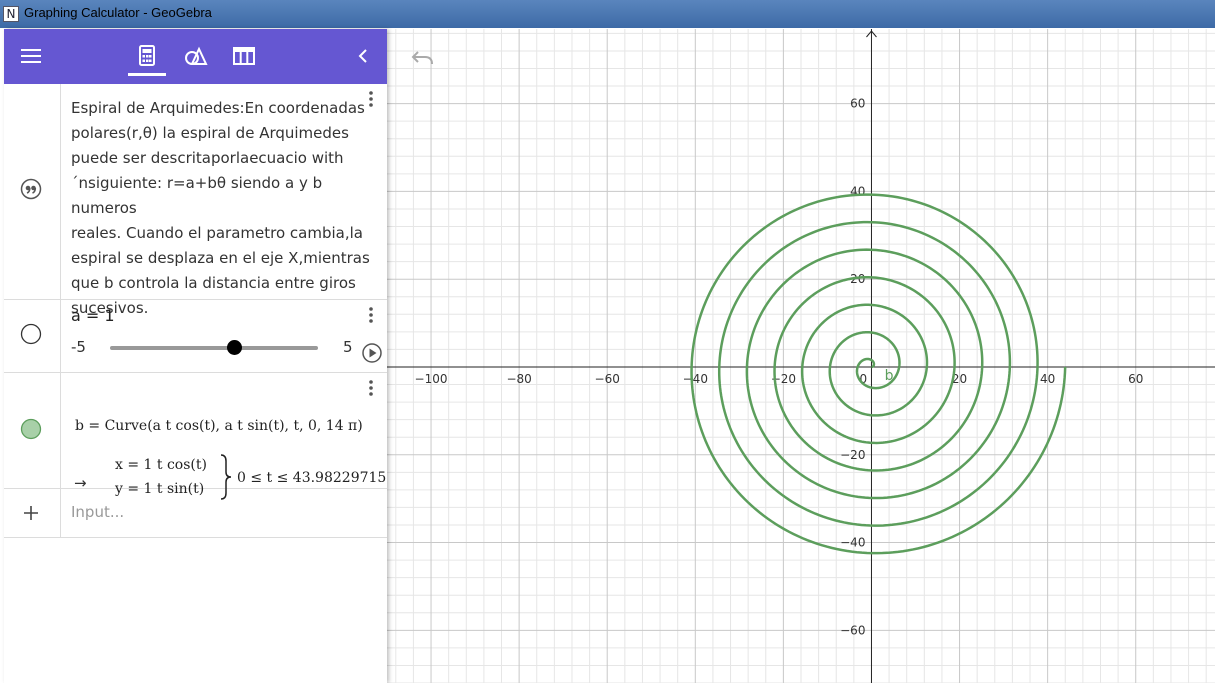 This screenshot has width=1215, height=683. What do you see at coordinates (118, 12) in the screenshot?
I see `window-title: Graphing Calculator - GeoGebra` at bounding box center [118, 12].